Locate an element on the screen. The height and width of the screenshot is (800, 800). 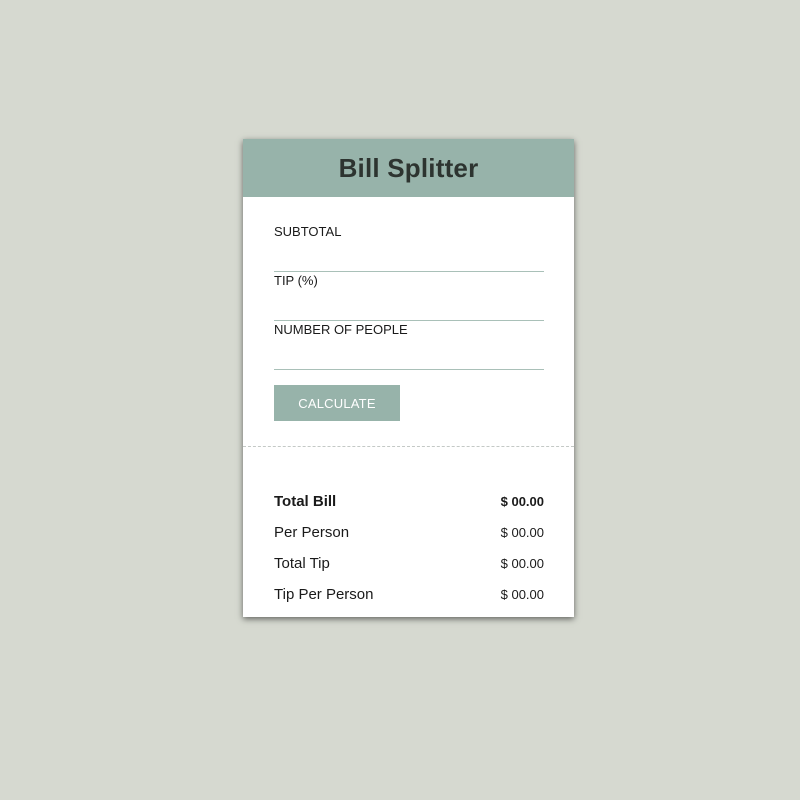
card-header: Bill Splitter is located at coordinates (408, 168).